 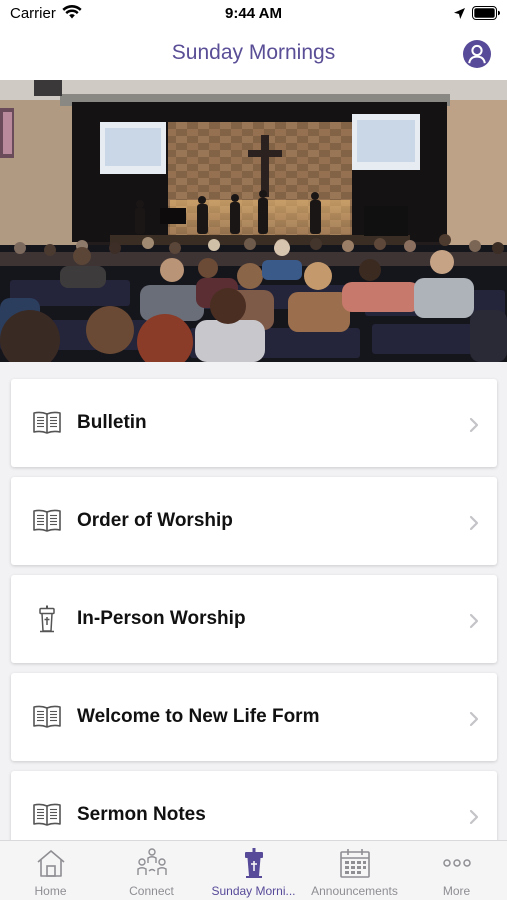 What do you see at coordinates (141, 814) in the screenshot?
I see `menu-item-label: Sermon Notes` at bounding box center [141, 814].